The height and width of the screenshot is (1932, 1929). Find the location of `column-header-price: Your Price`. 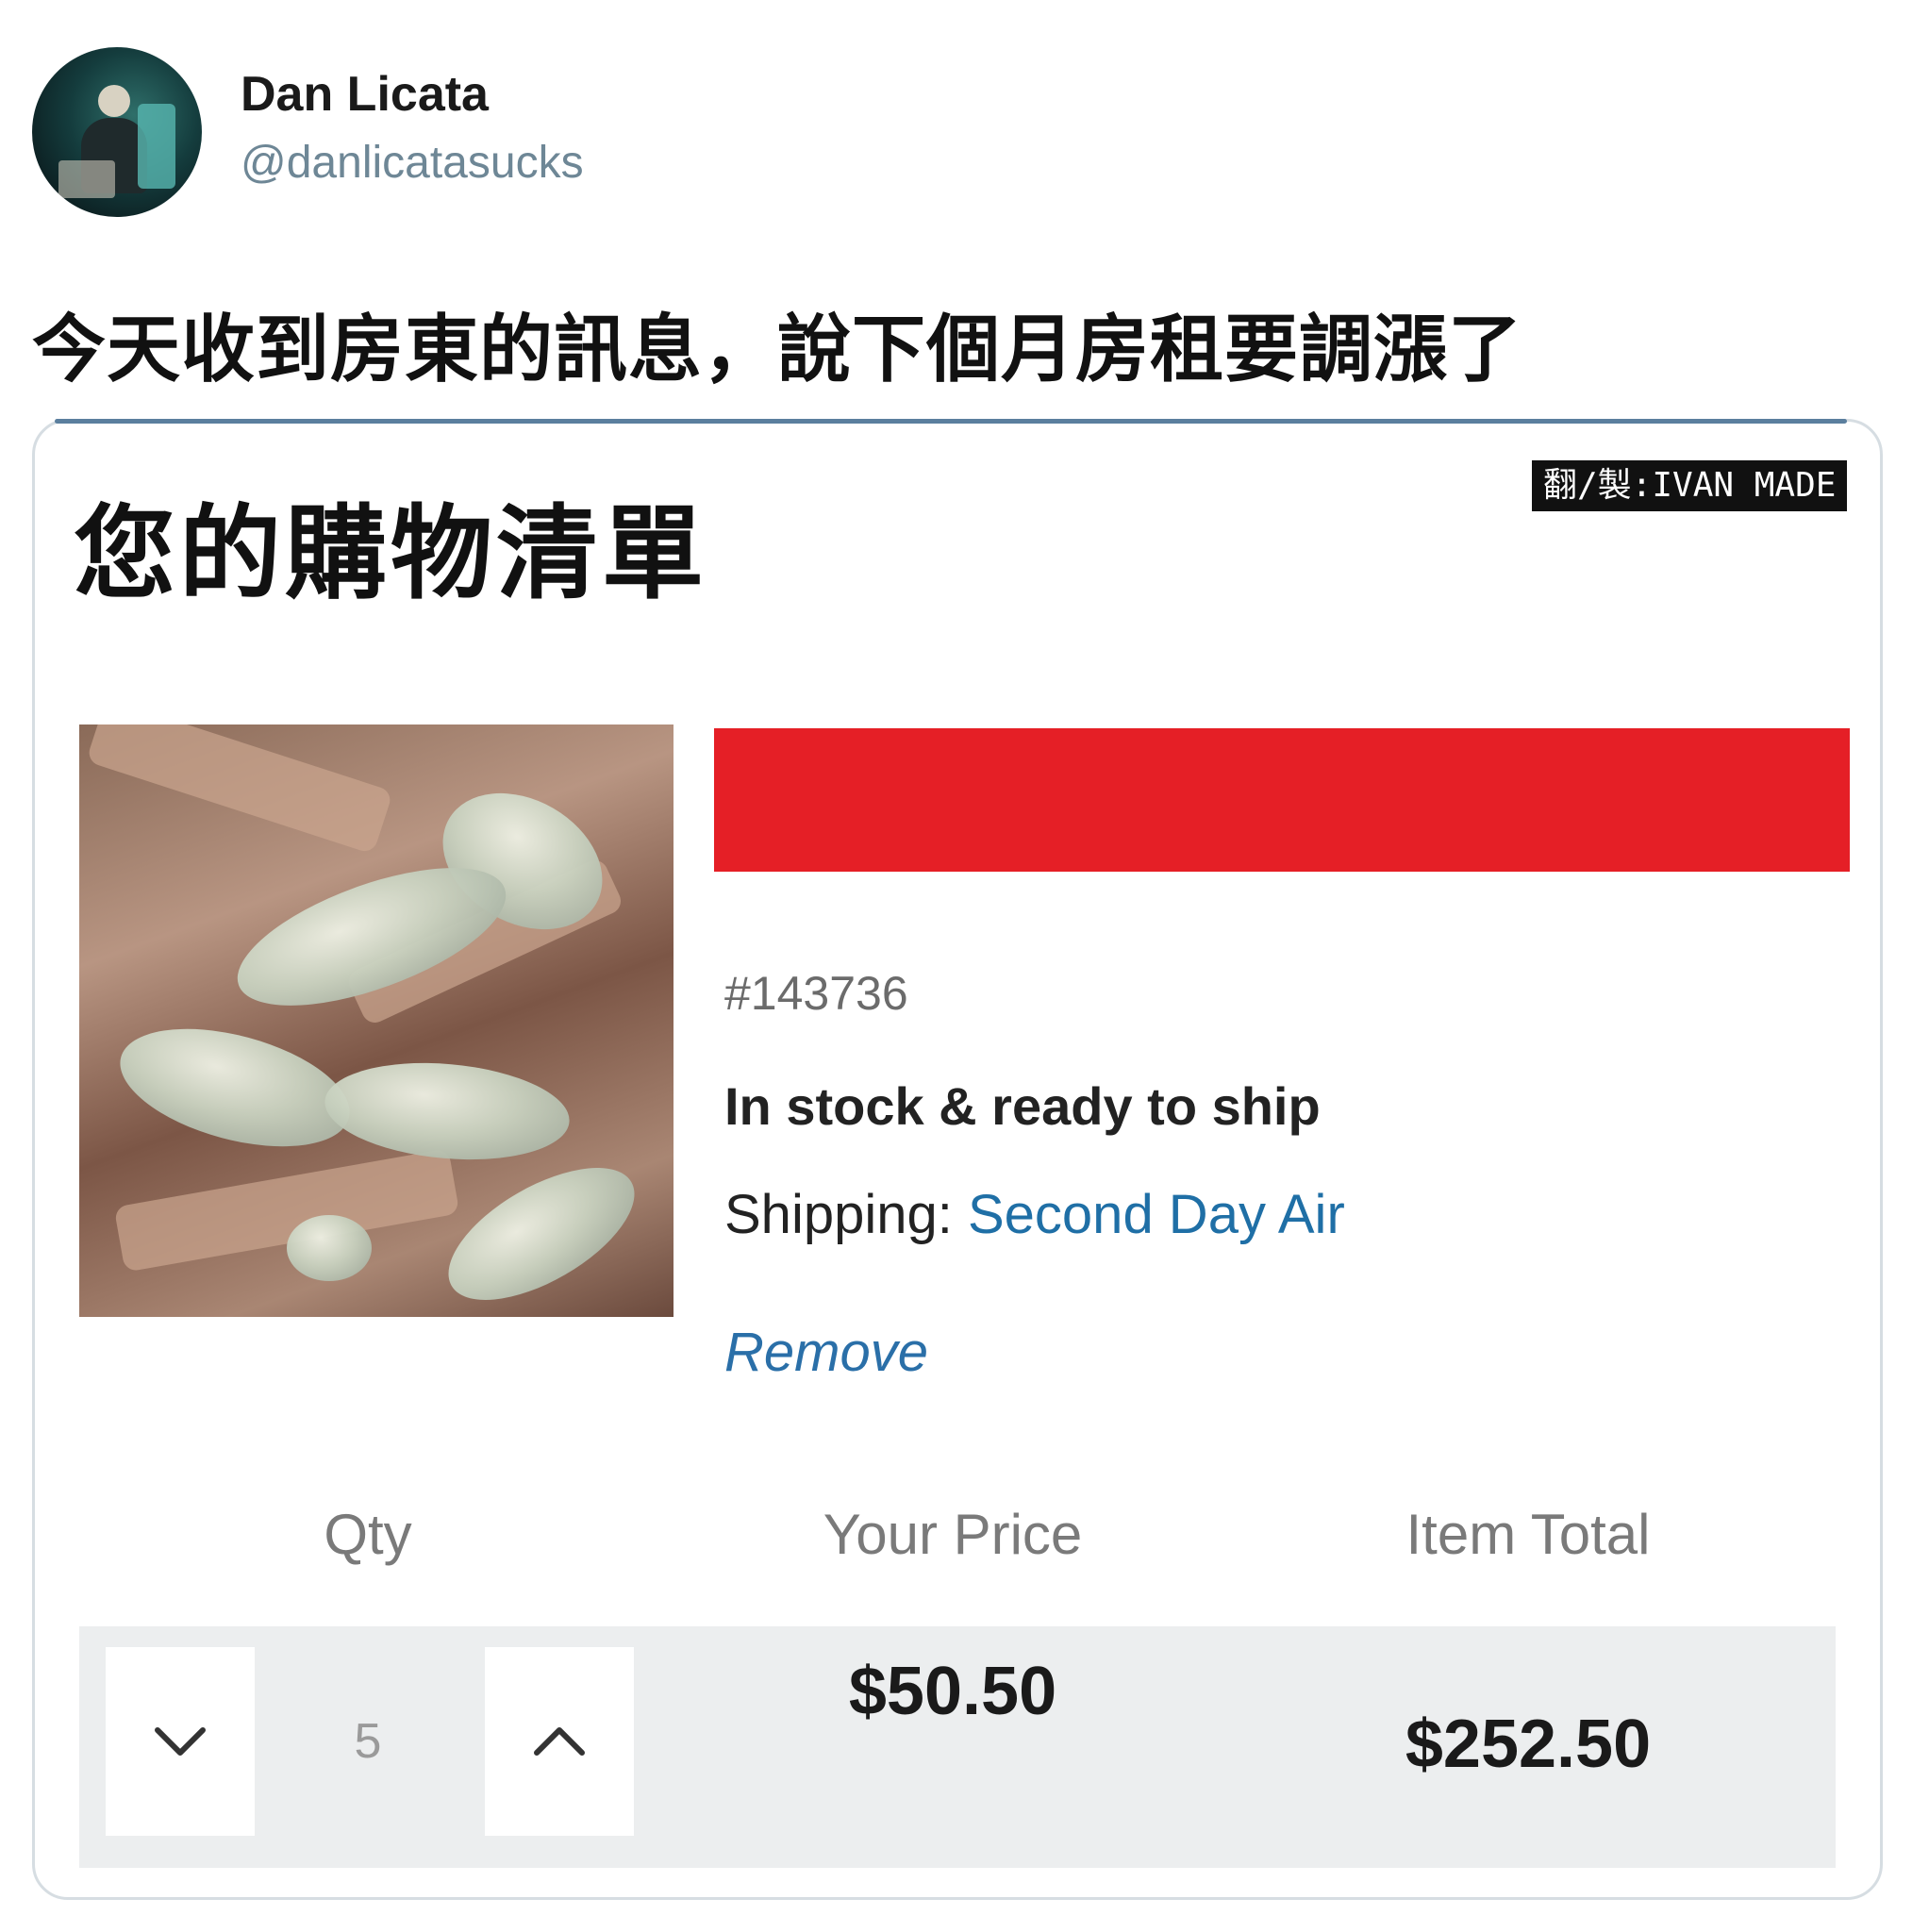

column-header-price: Your Price is located at coordinates (953, 1535).